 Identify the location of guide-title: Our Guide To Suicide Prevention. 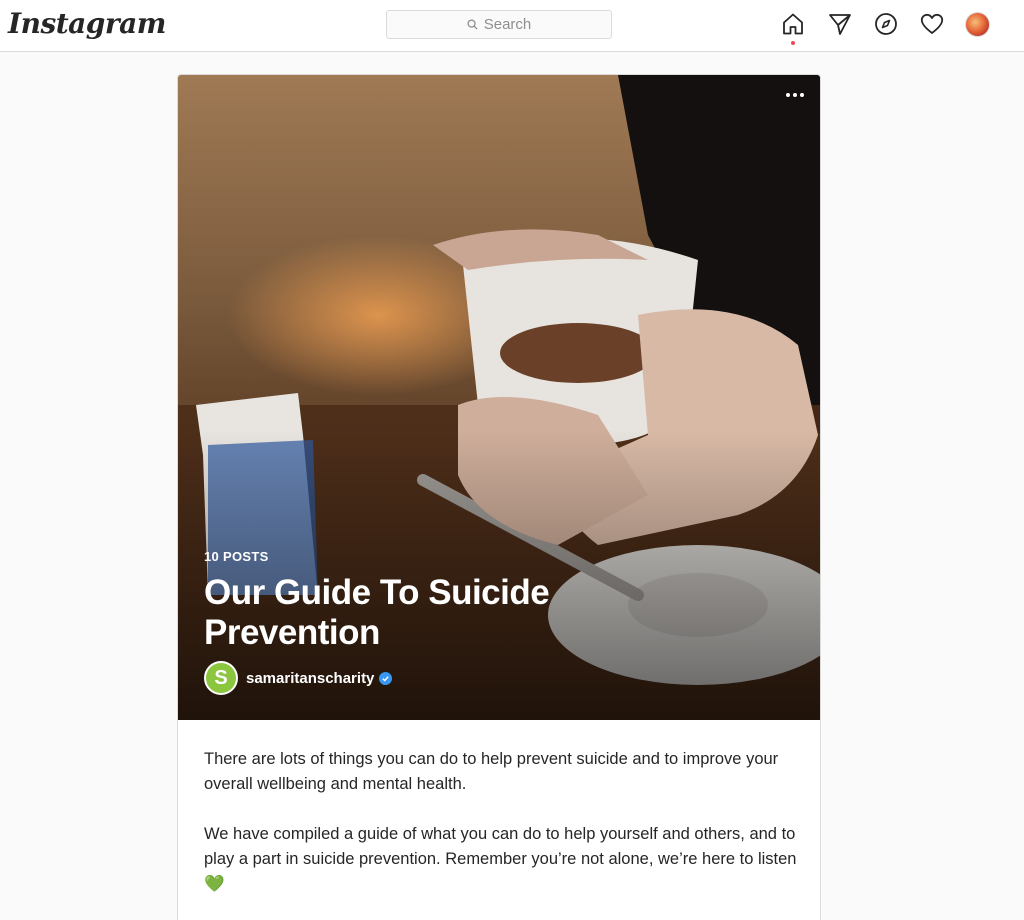
(377, 612).